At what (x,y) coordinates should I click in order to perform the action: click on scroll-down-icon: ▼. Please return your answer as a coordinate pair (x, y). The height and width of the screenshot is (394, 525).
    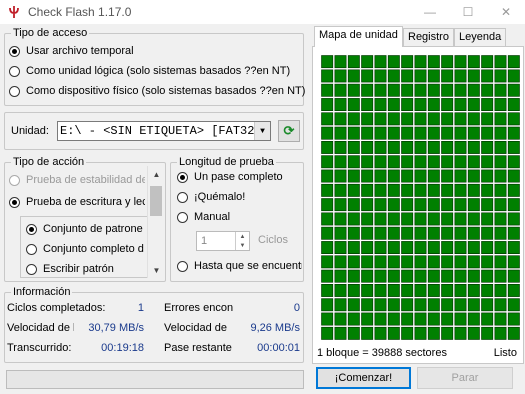
    Looking at the image, I should click on (156, 270).